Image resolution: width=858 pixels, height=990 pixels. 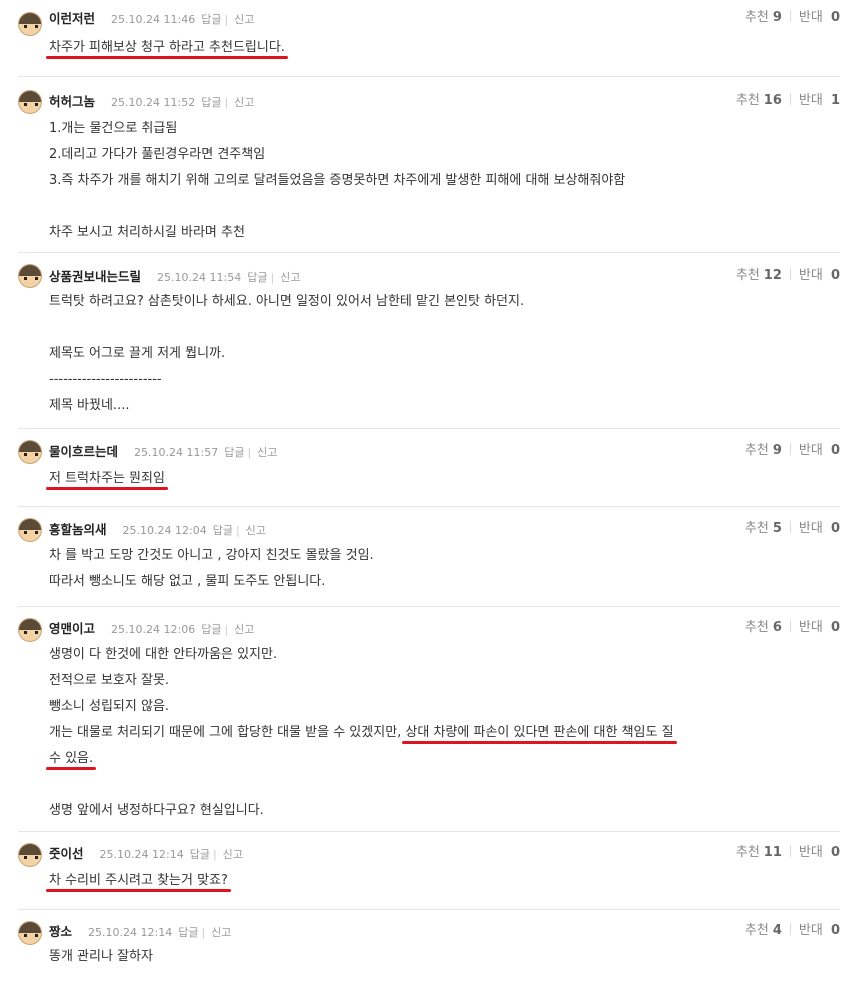 I want to click on vote-box: 추천 12 반대 0, so click(x=788, y=276).